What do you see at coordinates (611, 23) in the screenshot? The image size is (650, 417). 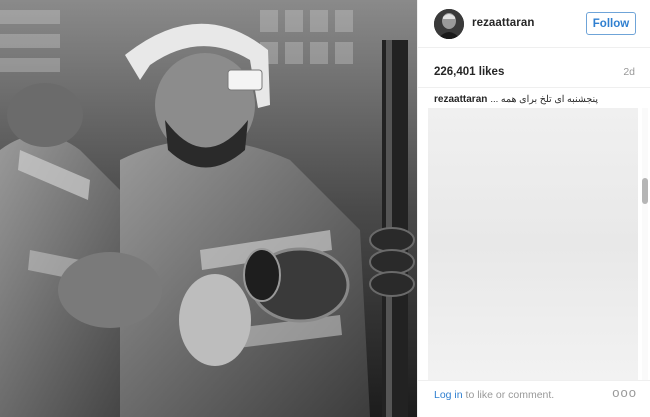 I see `follow-button: Follow` at bounding box center [611, 23].